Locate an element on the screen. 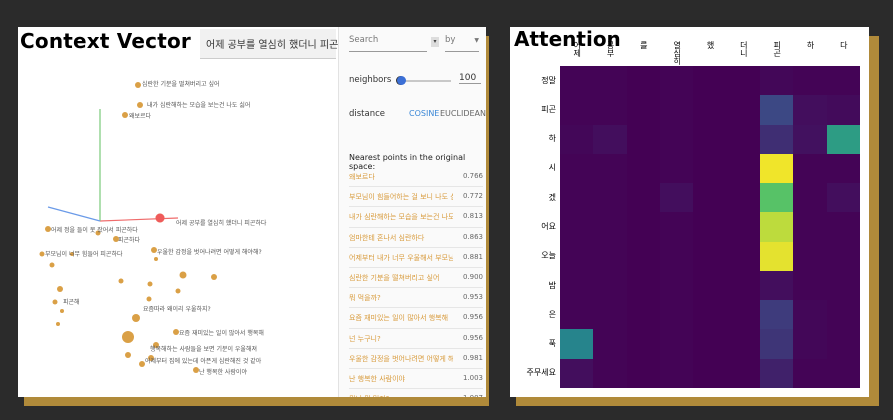 The height and width of the screenshot is (420, 893). search-input: Search is located at coordinates (388, 43).